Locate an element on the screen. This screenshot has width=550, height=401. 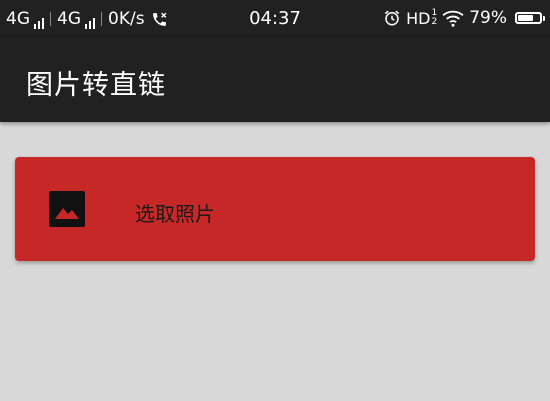
hd-sim-bottom: 2 is located at coordinates (434, 21).